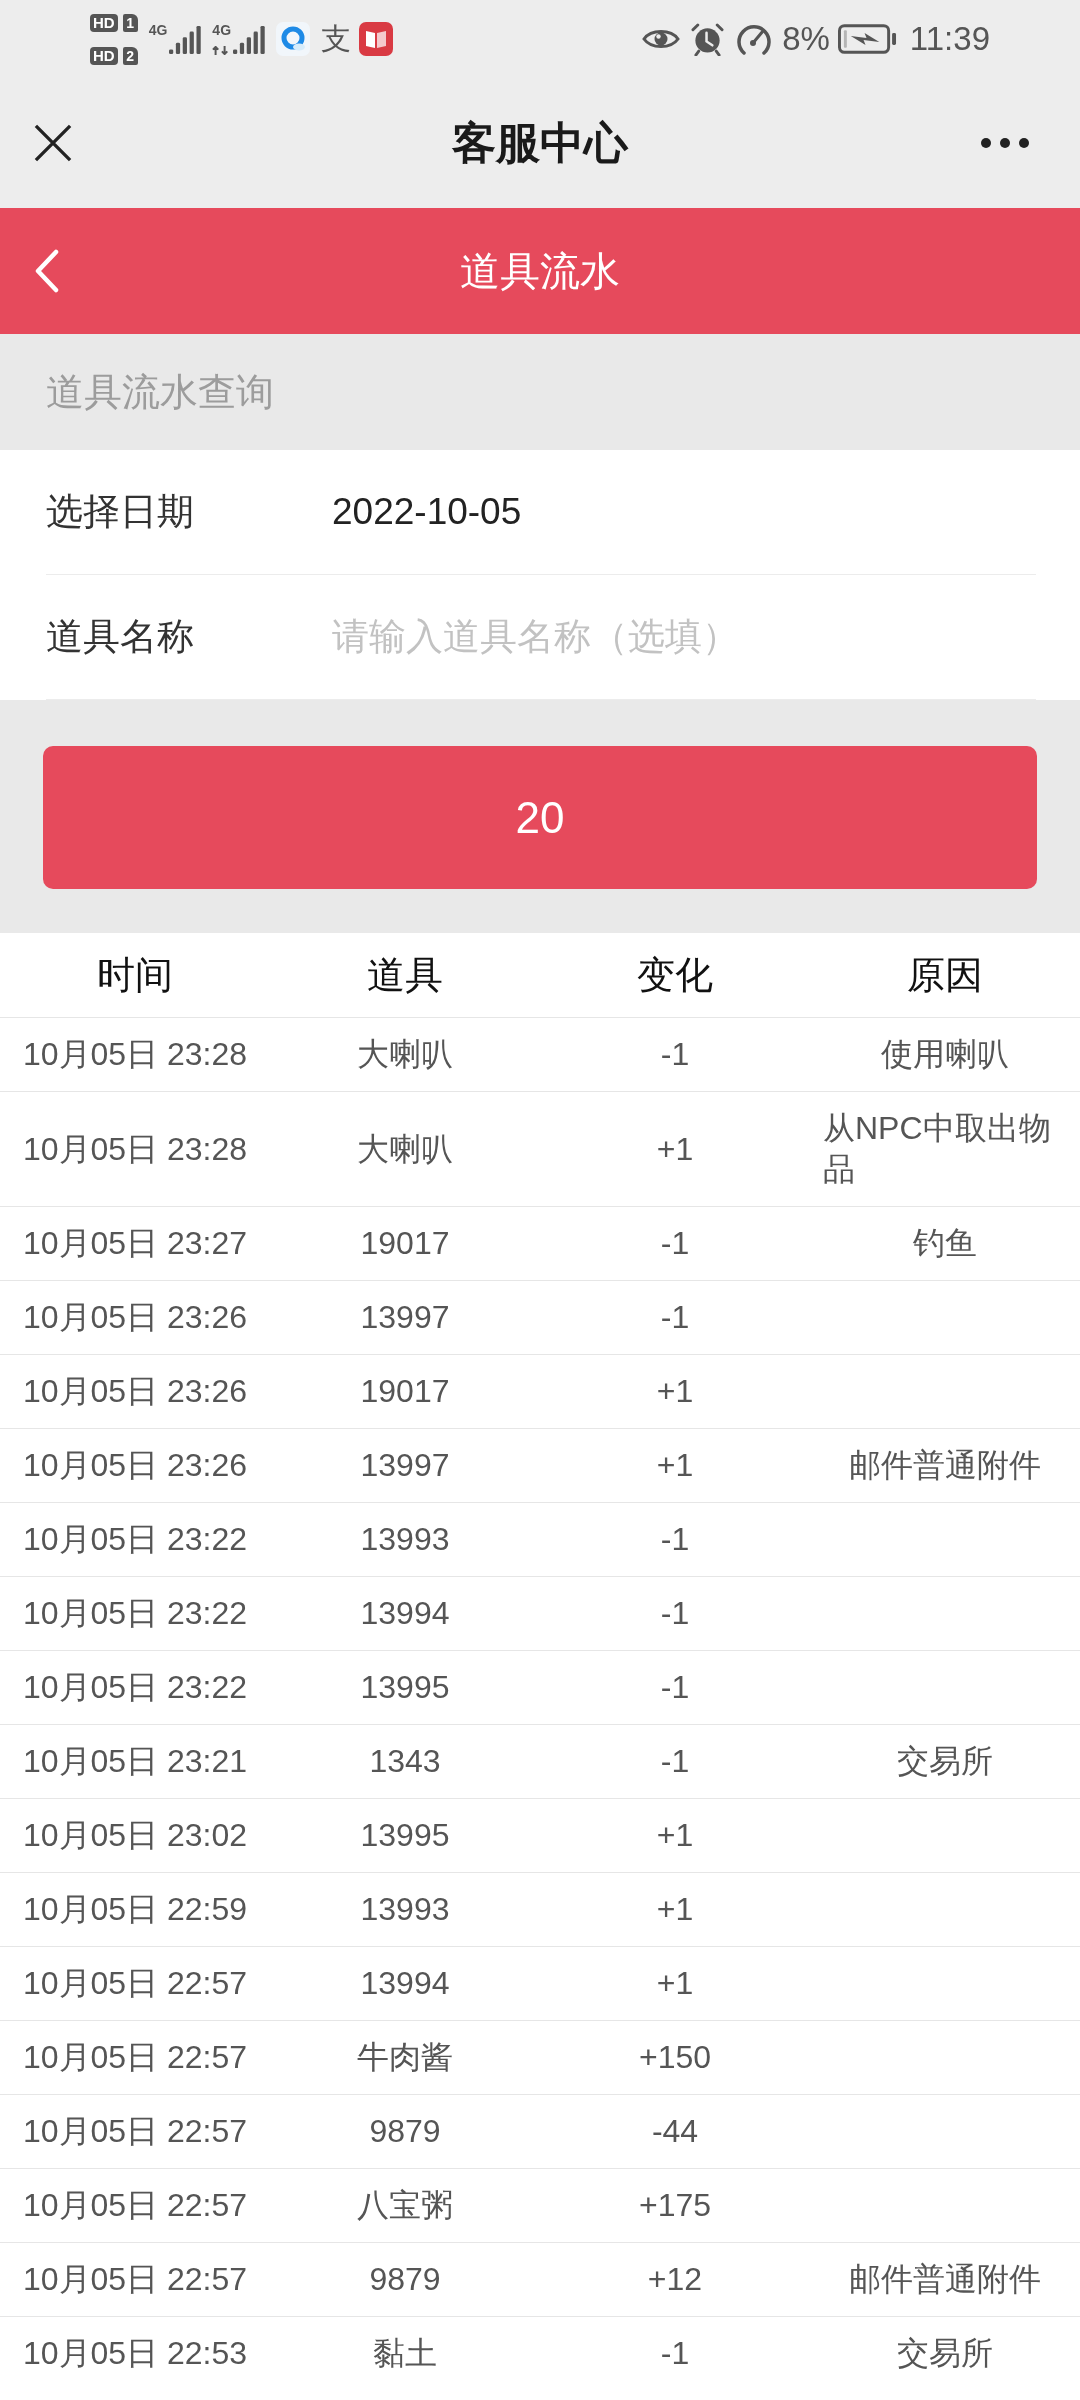 This screenshot has height=2400, width=1080. Describe the element at coordinates (945, 1243) in the screenshot. I see `table-cell-text: 钓鱼` at that location.